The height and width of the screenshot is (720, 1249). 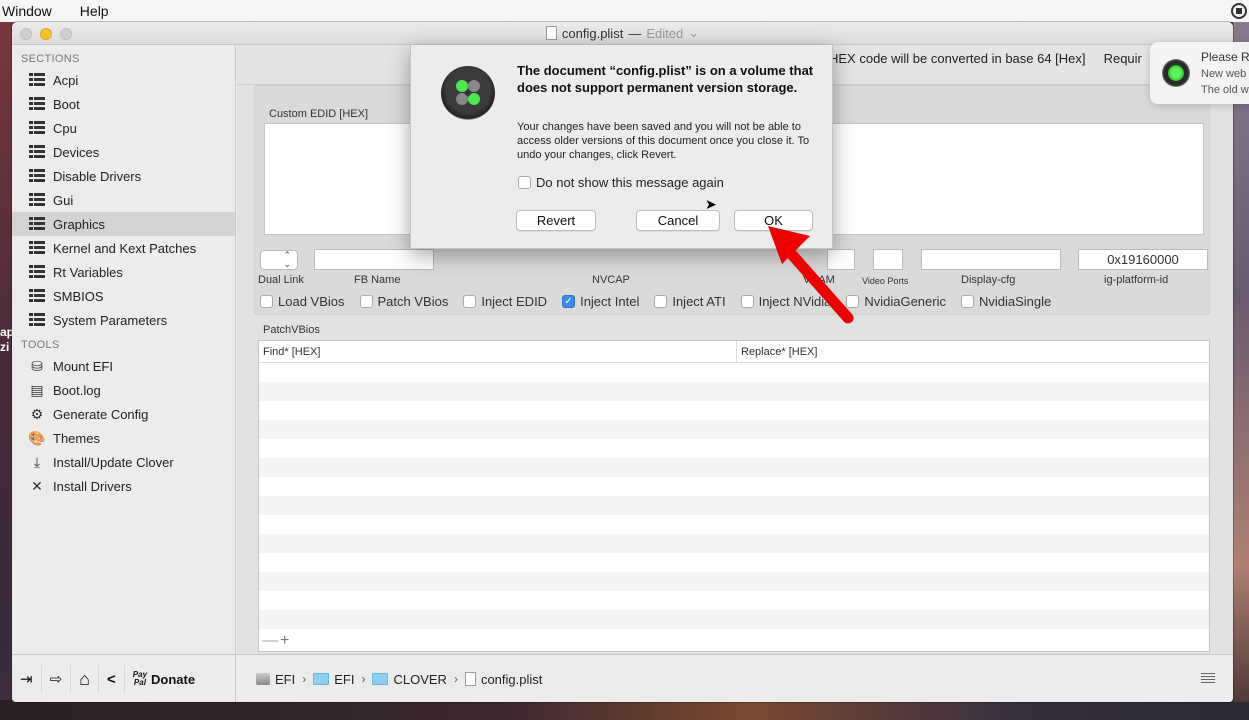 What do you see at coordinates (690, 301) in the screenshot?
I see `checkbox-inject-ati: Inject ATI` at bounding box center [690, 301].